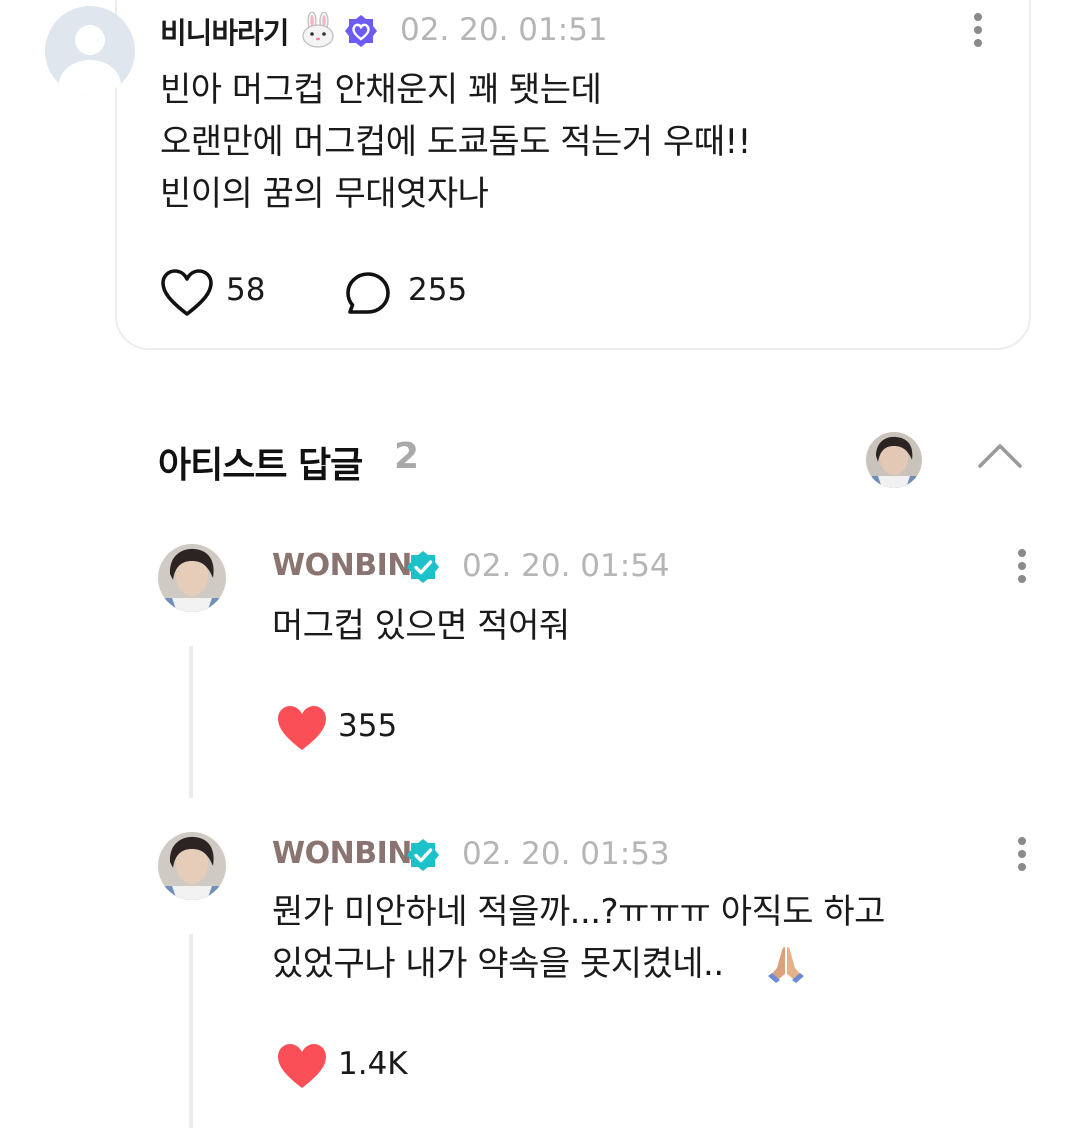 The width and height of the screenshot is (1080, 1128). I want to click on chevron-up-icon, so click(1000, 455).